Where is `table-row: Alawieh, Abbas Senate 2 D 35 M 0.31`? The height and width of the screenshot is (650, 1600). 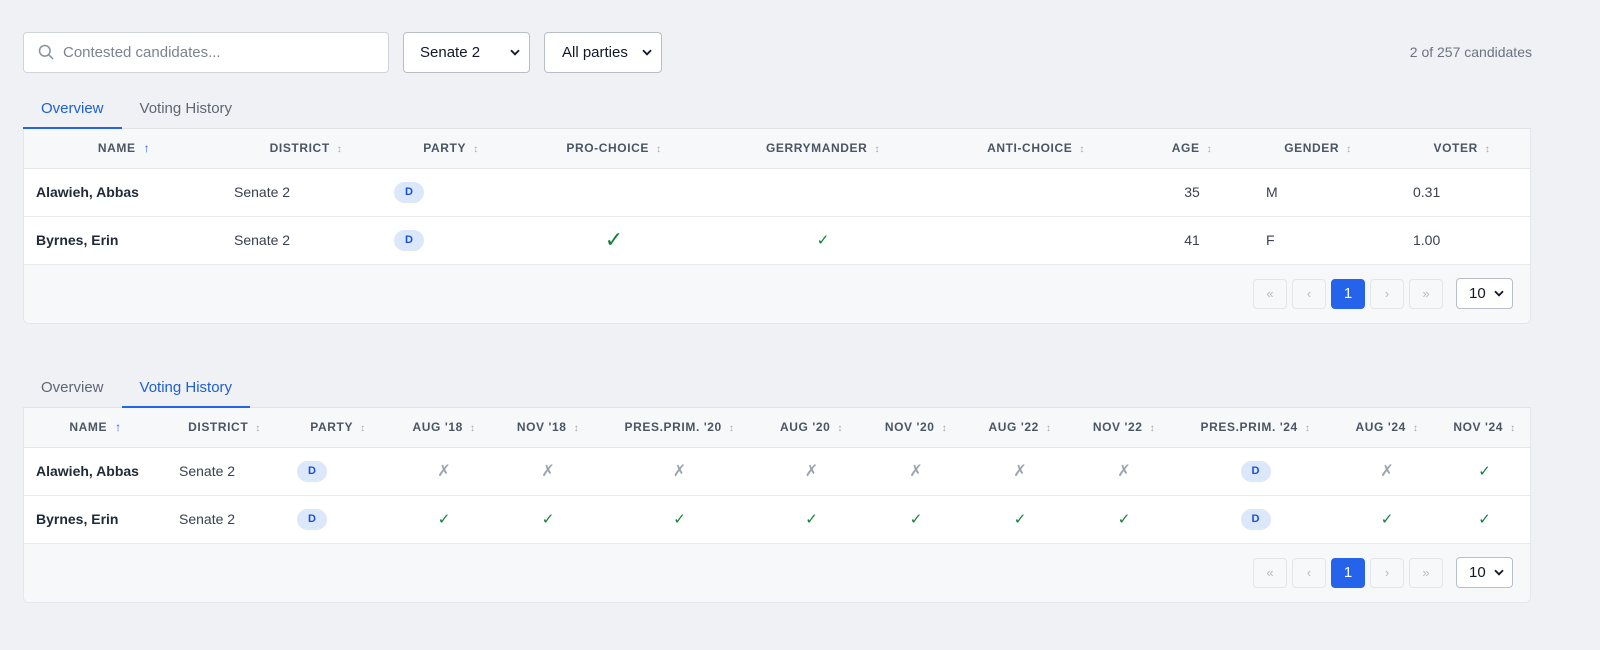 table-row: Alawieh, Abbas Senate 2 D 35 M 0.31 is located at coordinates (777, 192).